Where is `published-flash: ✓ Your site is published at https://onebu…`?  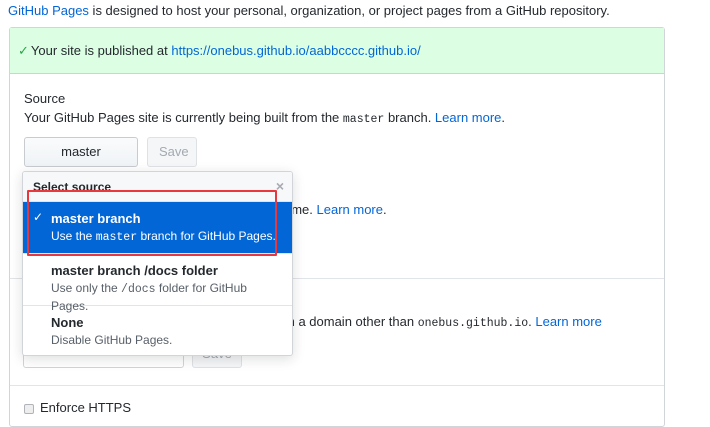 published-flash: ✓ Your site is published at https://onebu… is located at coordinates (337, 51).